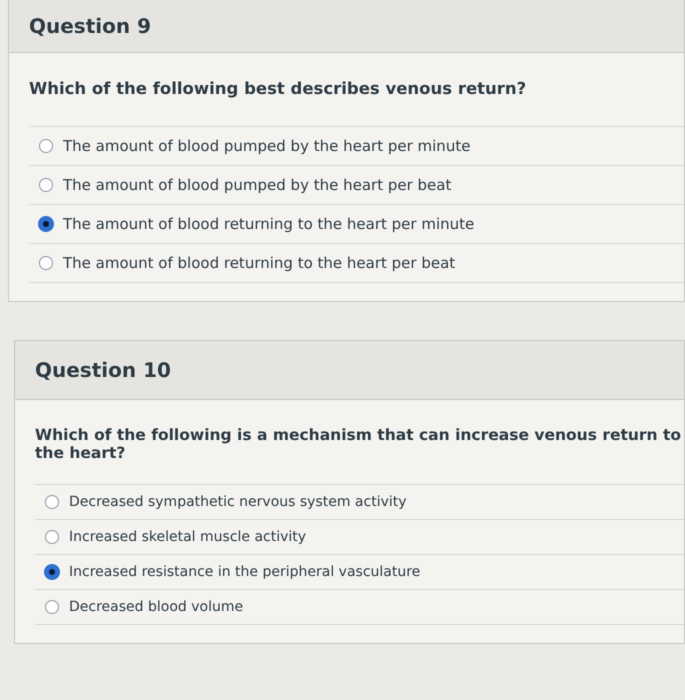  Describe the element at coordinates (278, 88) in the screenshot. I see `question-text: Which of the following best describes venous return?` at that location.